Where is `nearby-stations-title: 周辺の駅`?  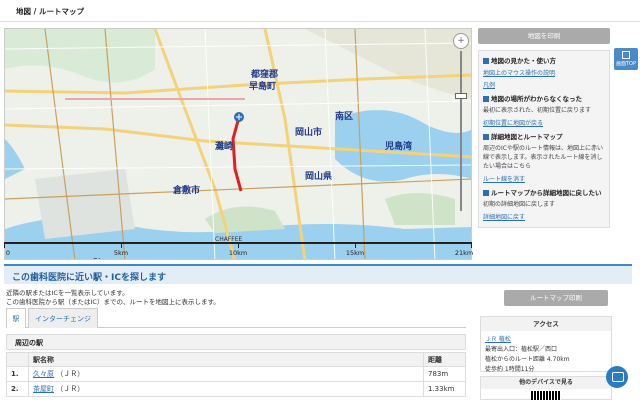 nearby-stations-title: 周辺の駅 is located at coordinates (29, 343).